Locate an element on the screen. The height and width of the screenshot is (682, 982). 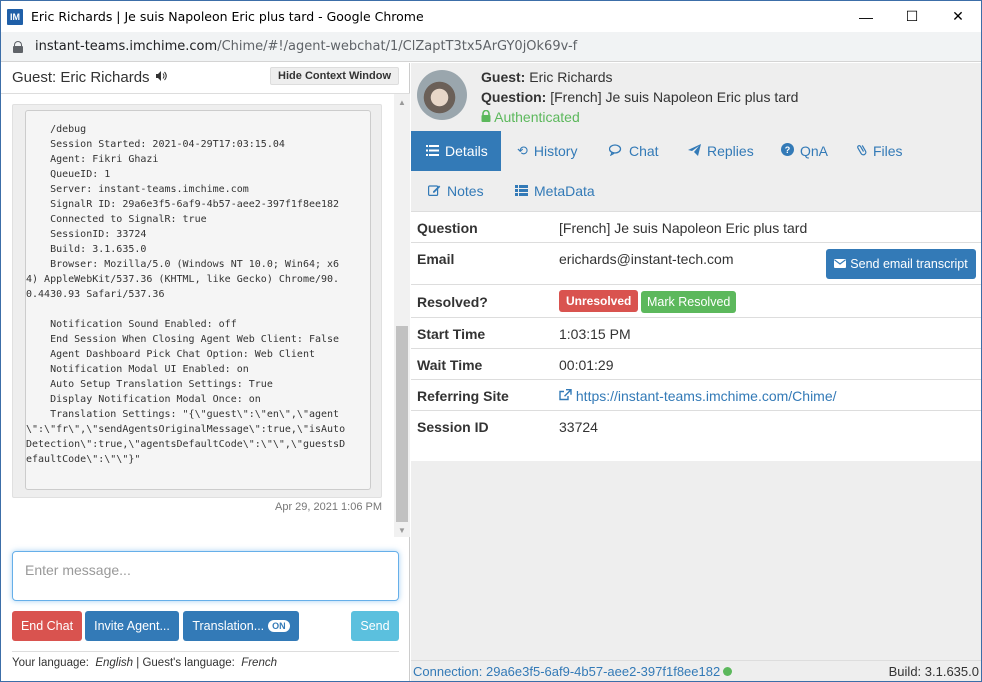
tab-metadata: MetaData is located at coordinates (555, 191).